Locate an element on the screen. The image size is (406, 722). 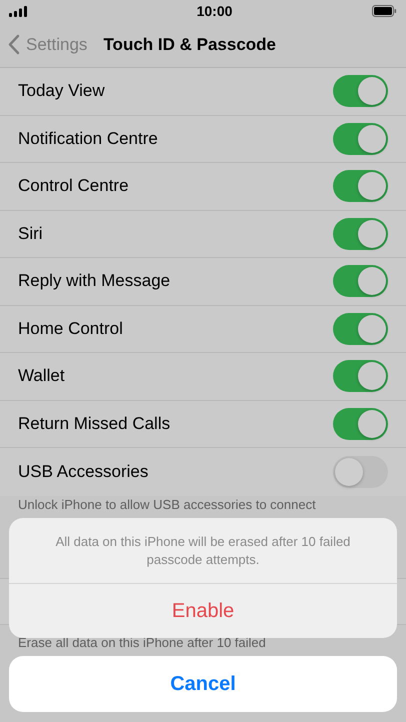
setting-label: USB Accessories is located at coordinates (83, 472).